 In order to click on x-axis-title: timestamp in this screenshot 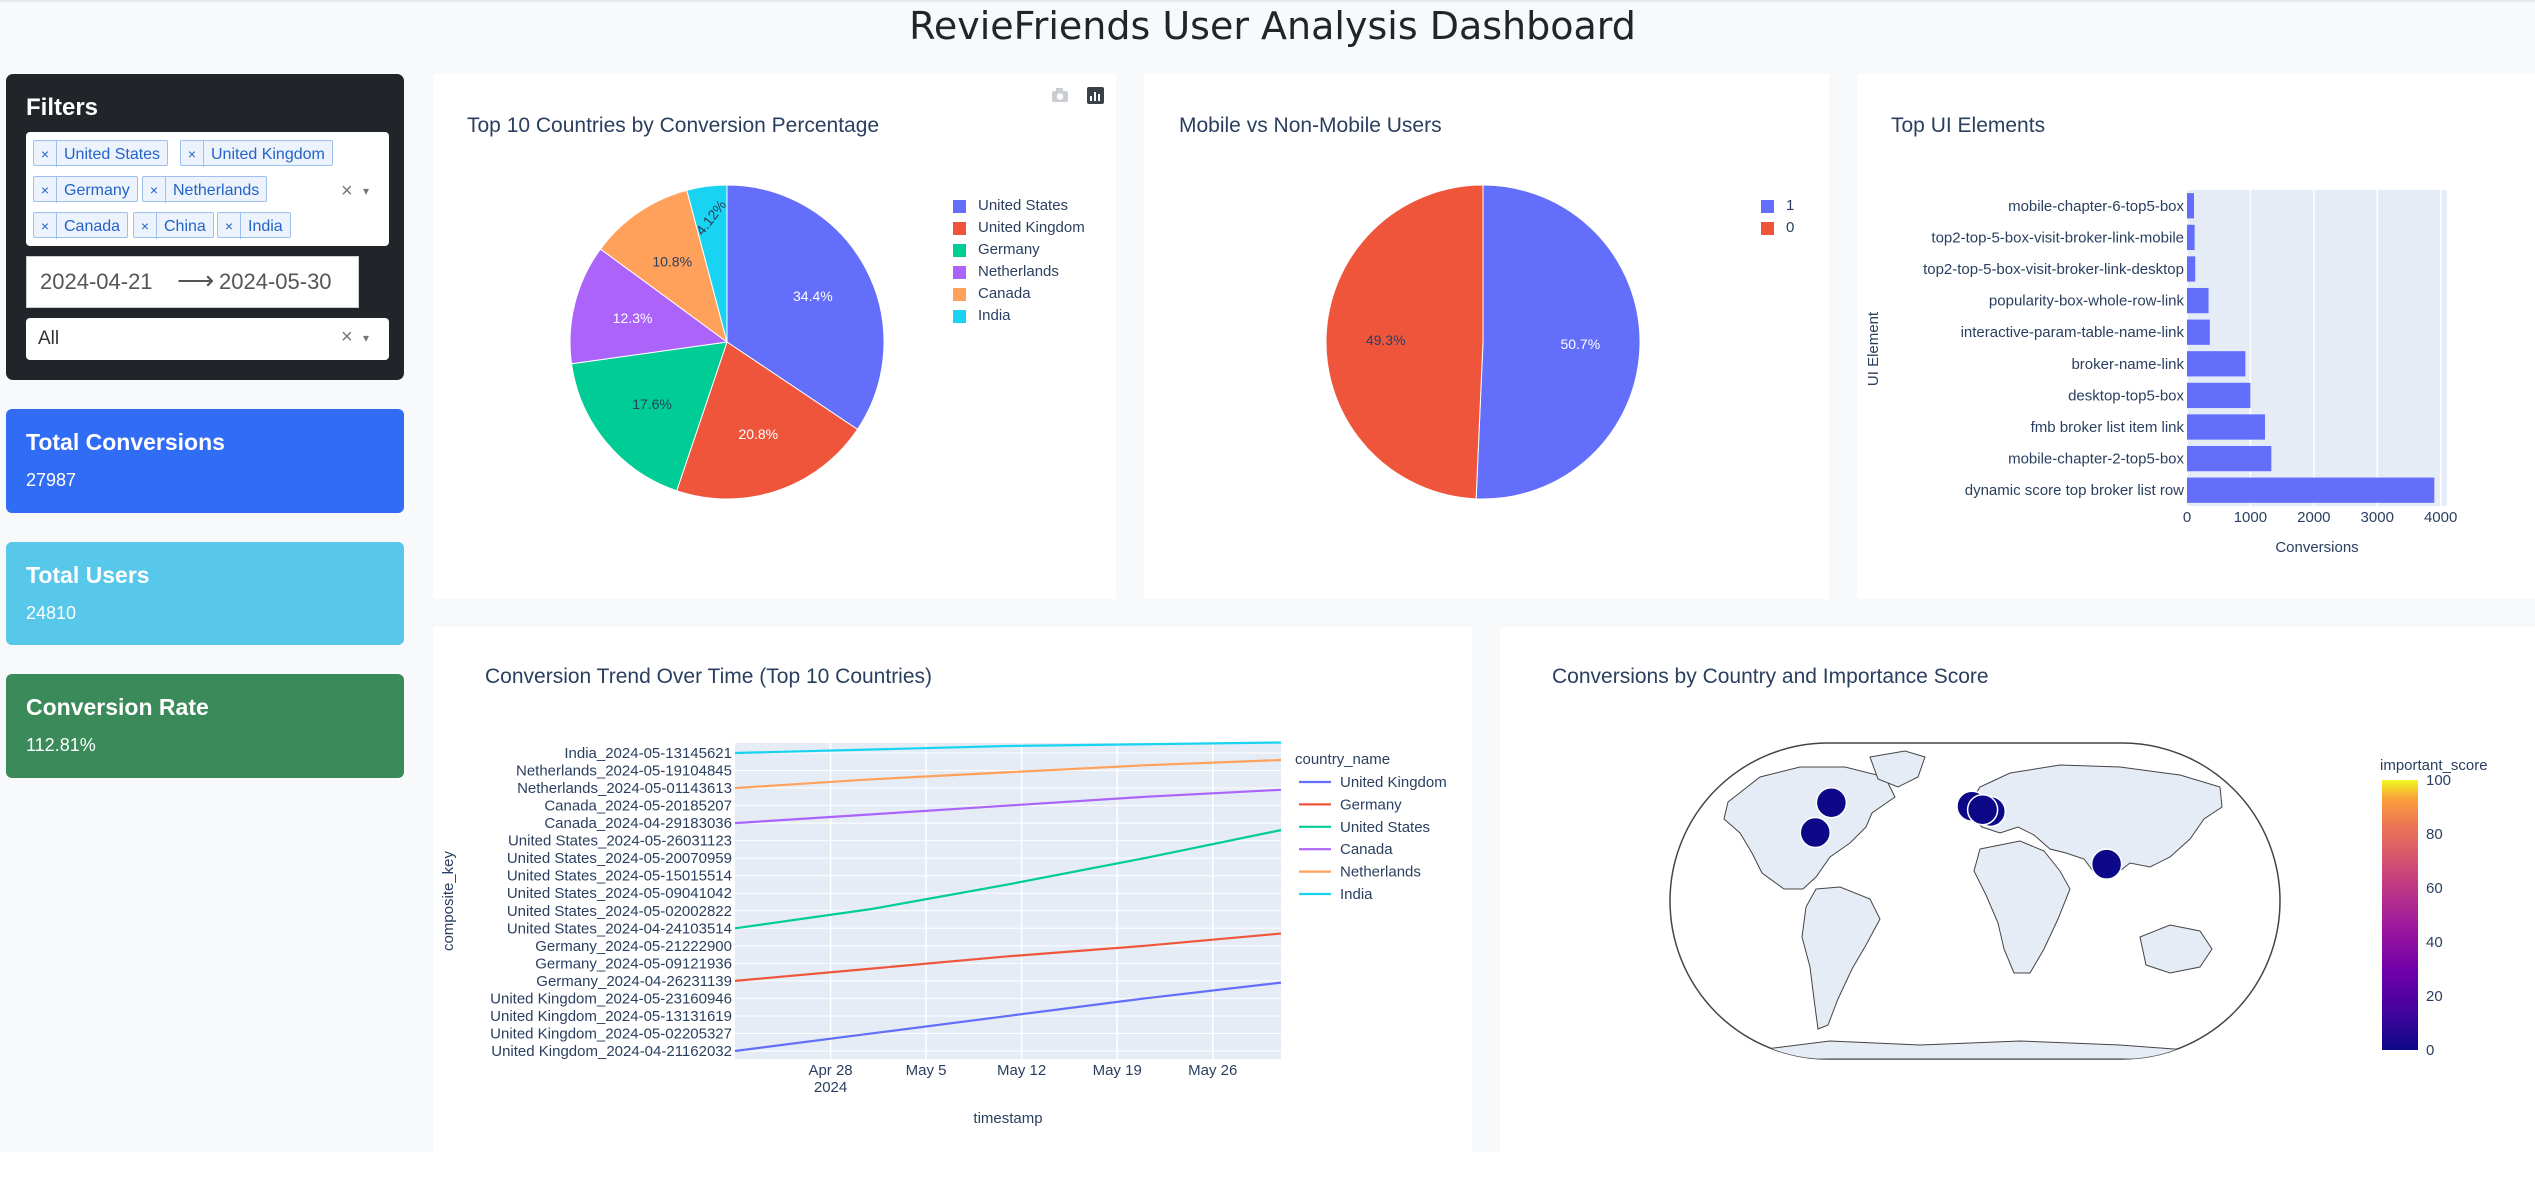, I will do `click(1007, 1118)`.